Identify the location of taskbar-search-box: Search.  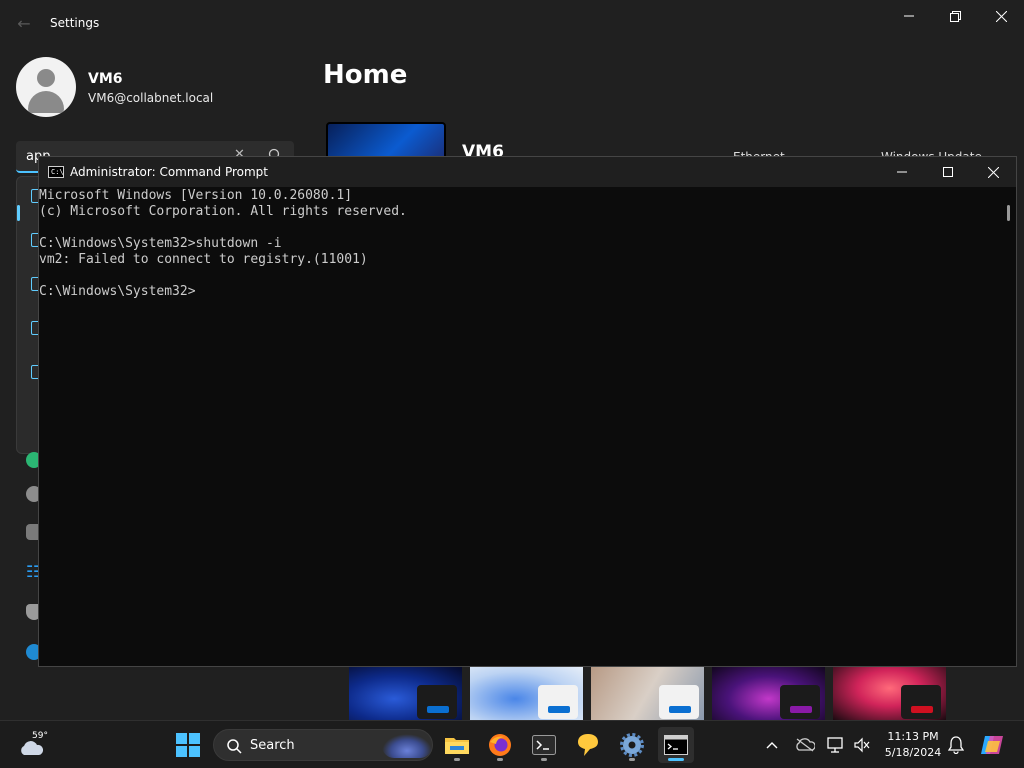
(323, 745).